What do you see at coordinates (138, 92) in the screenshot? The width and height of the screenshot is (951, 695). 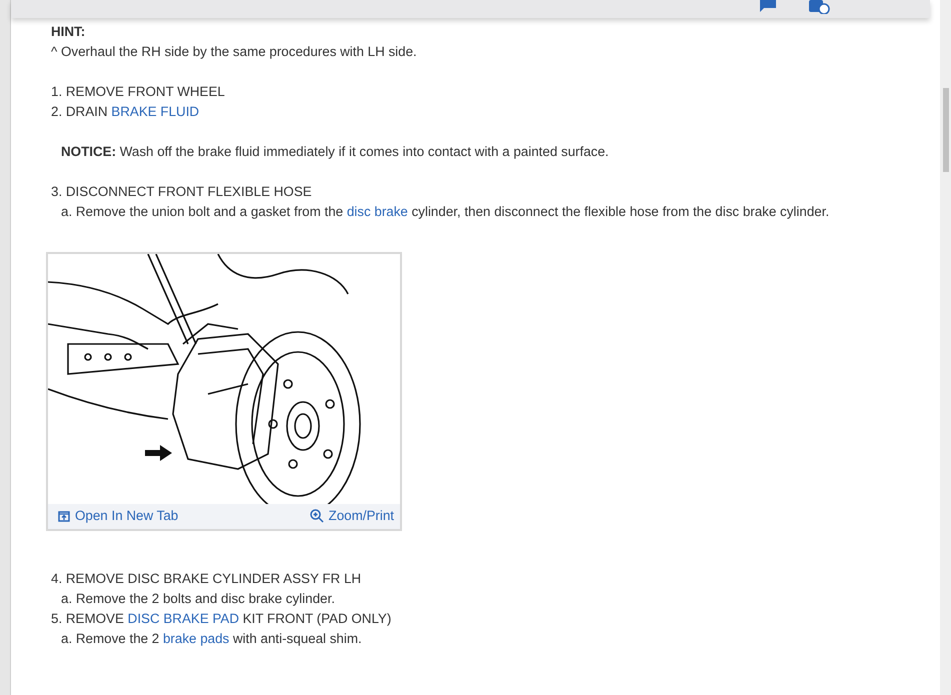 I see `instruction-text: 1. REMOVE FRONT WHEEL` at bounding box center [138, 92].